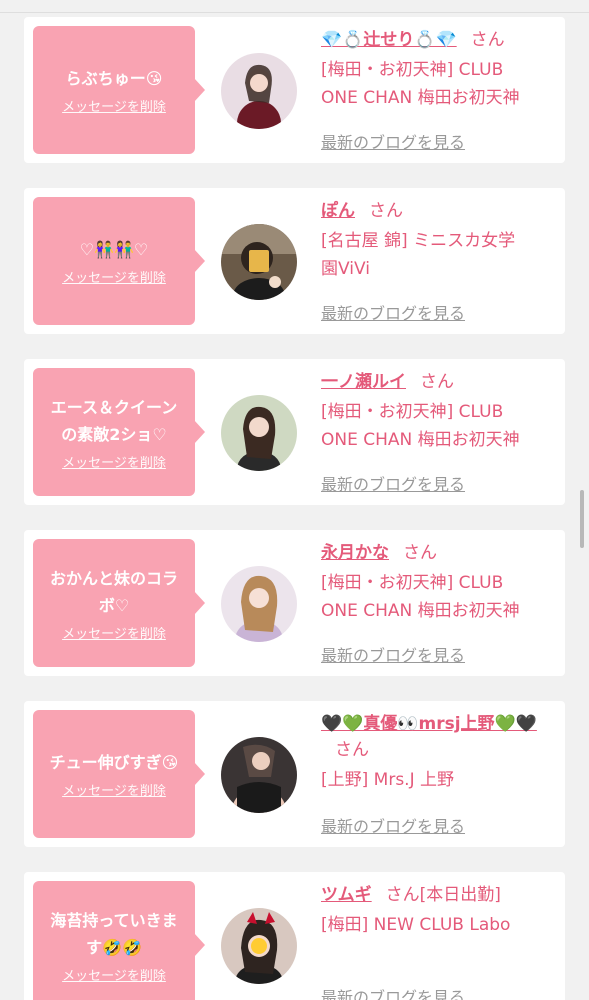 This screenshot has height=1000, width=589. What do you see at coordinates (114, 592) in the screenshot?
I see `message-text: おかんと妹のコラ ボ♡` at bounding box center [114, 592].